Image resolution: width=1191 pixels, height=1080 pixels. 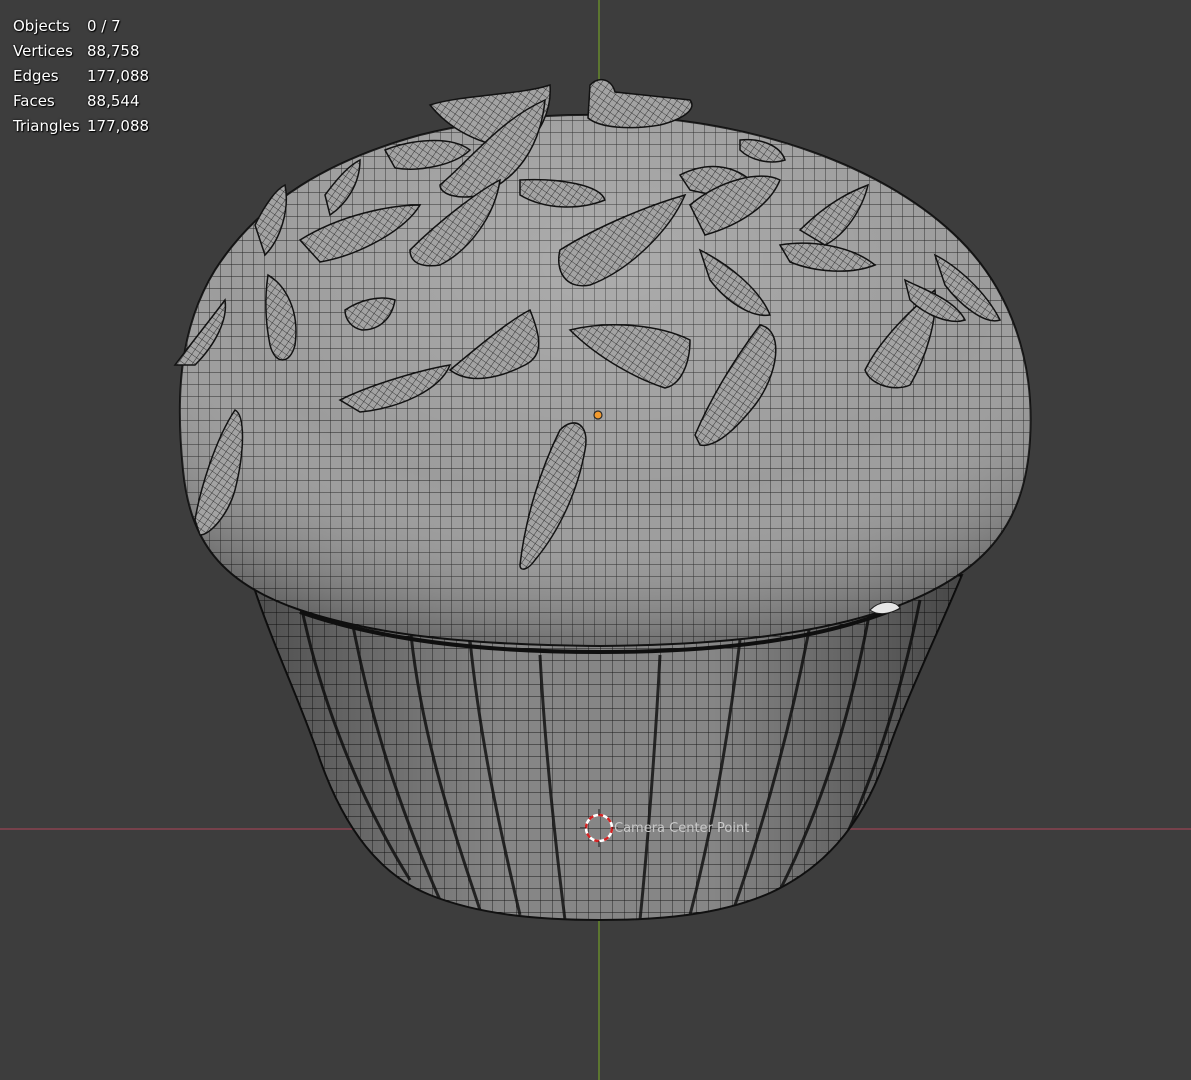 I want to click on stat-edges-label: Edges, so click(x=36, y=76).